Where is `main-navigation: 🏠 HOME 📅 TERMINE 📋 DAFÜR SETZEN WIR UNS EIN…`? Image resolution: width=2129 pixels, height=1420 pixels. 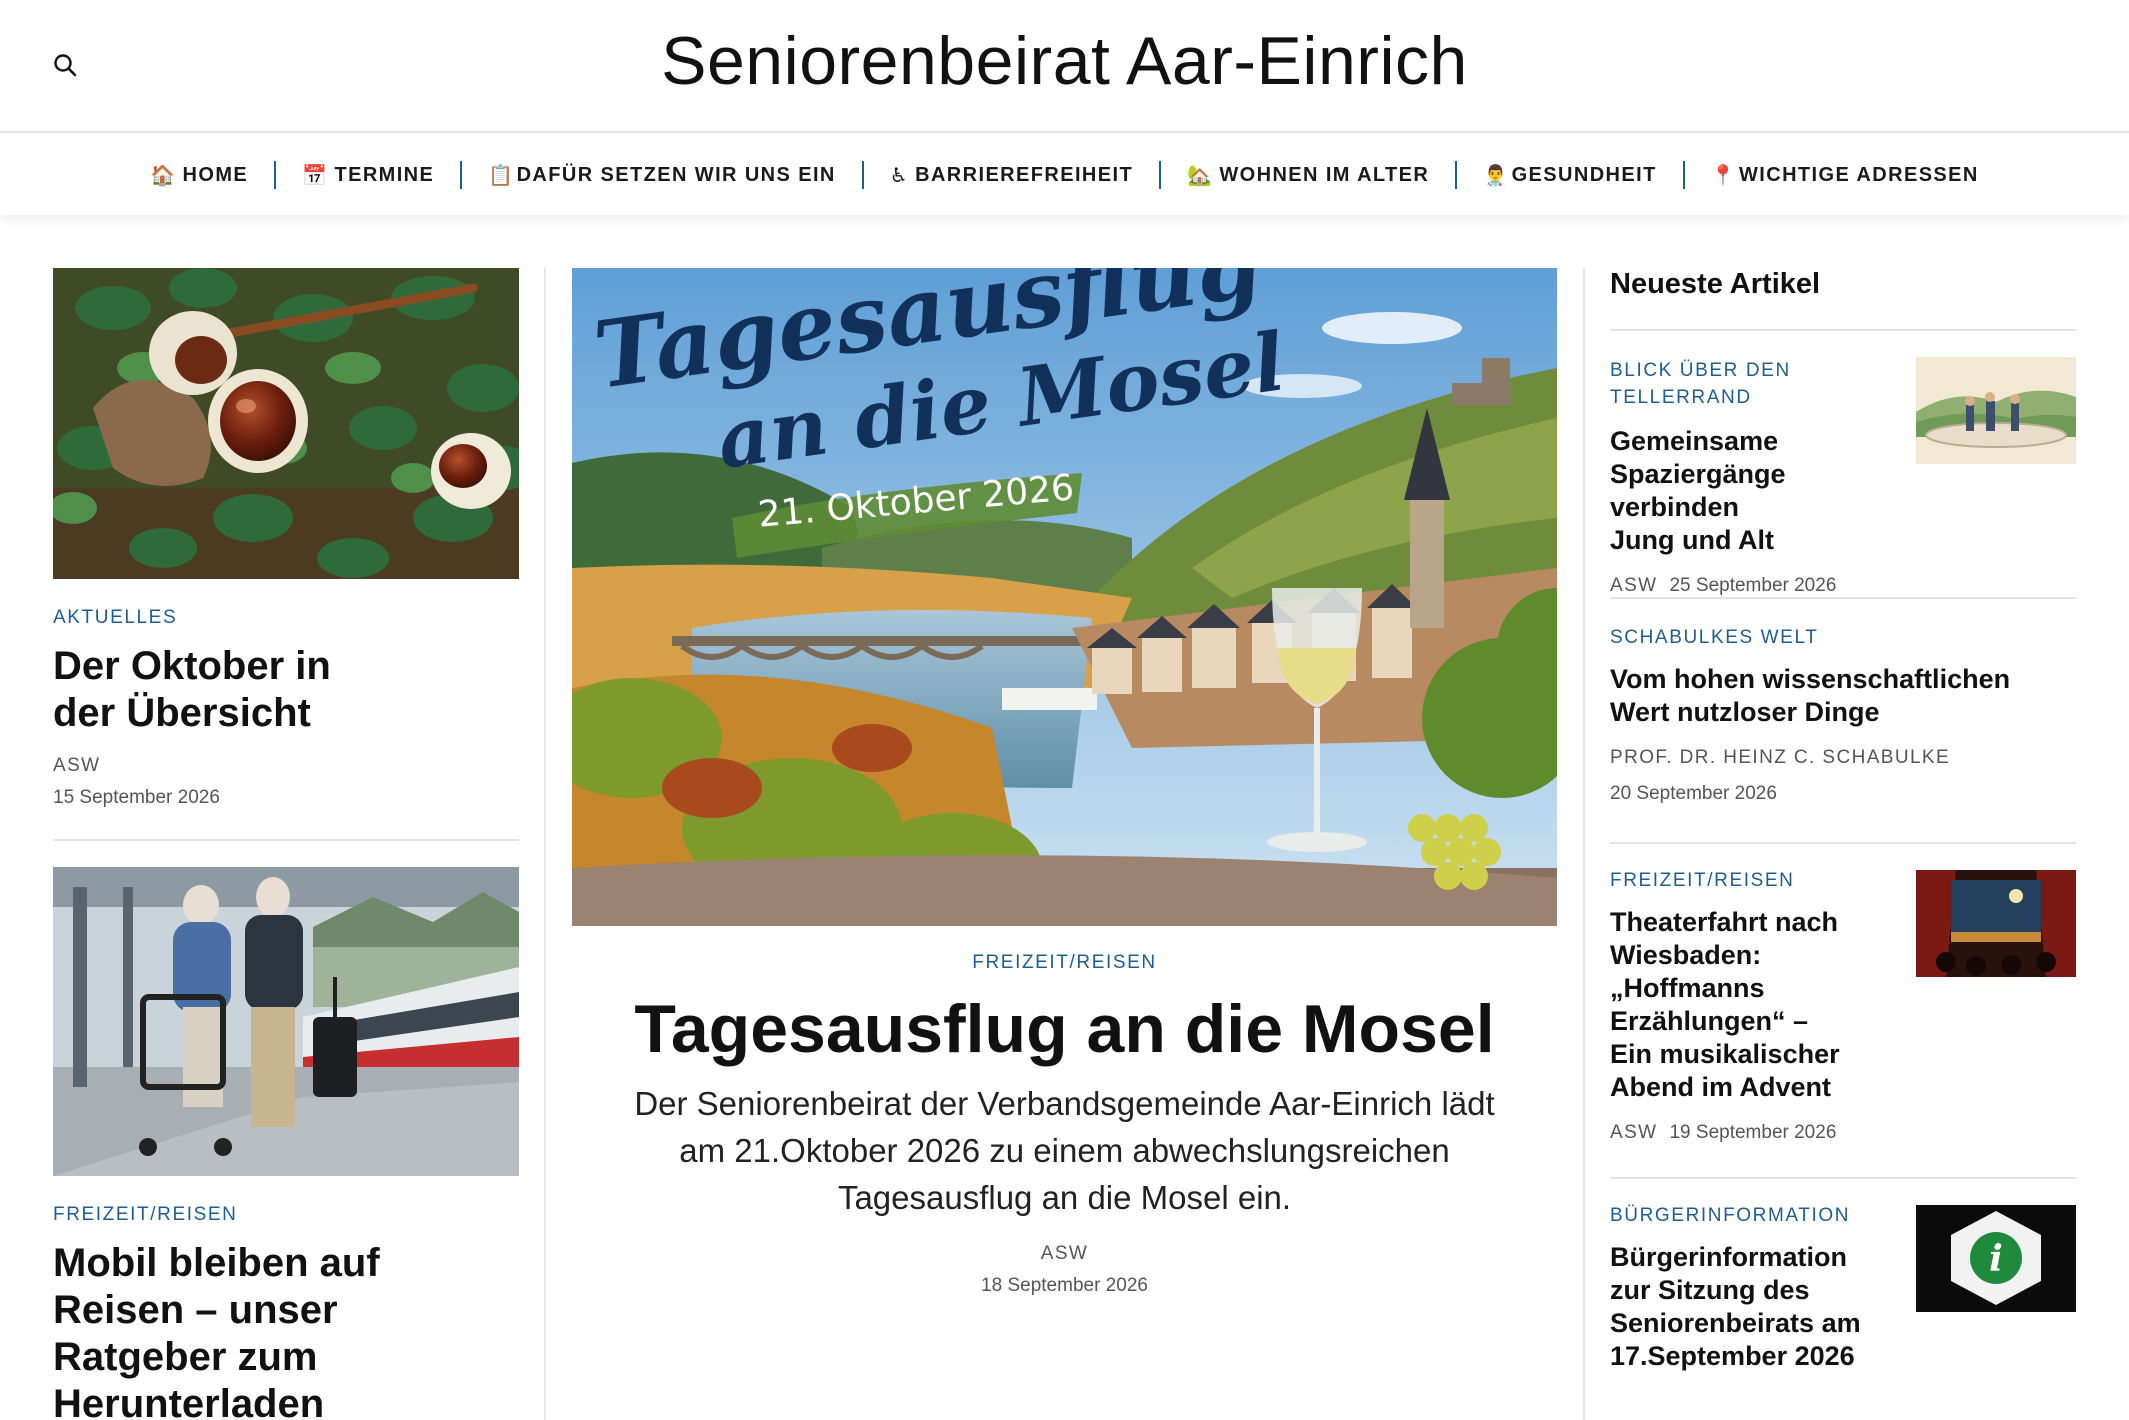
main-navigation: 🏠 HOME 📅 TERMINE 📋 DAFÜR SETZEN WIR UNS EIN… is located at coordinates (1064, 175).